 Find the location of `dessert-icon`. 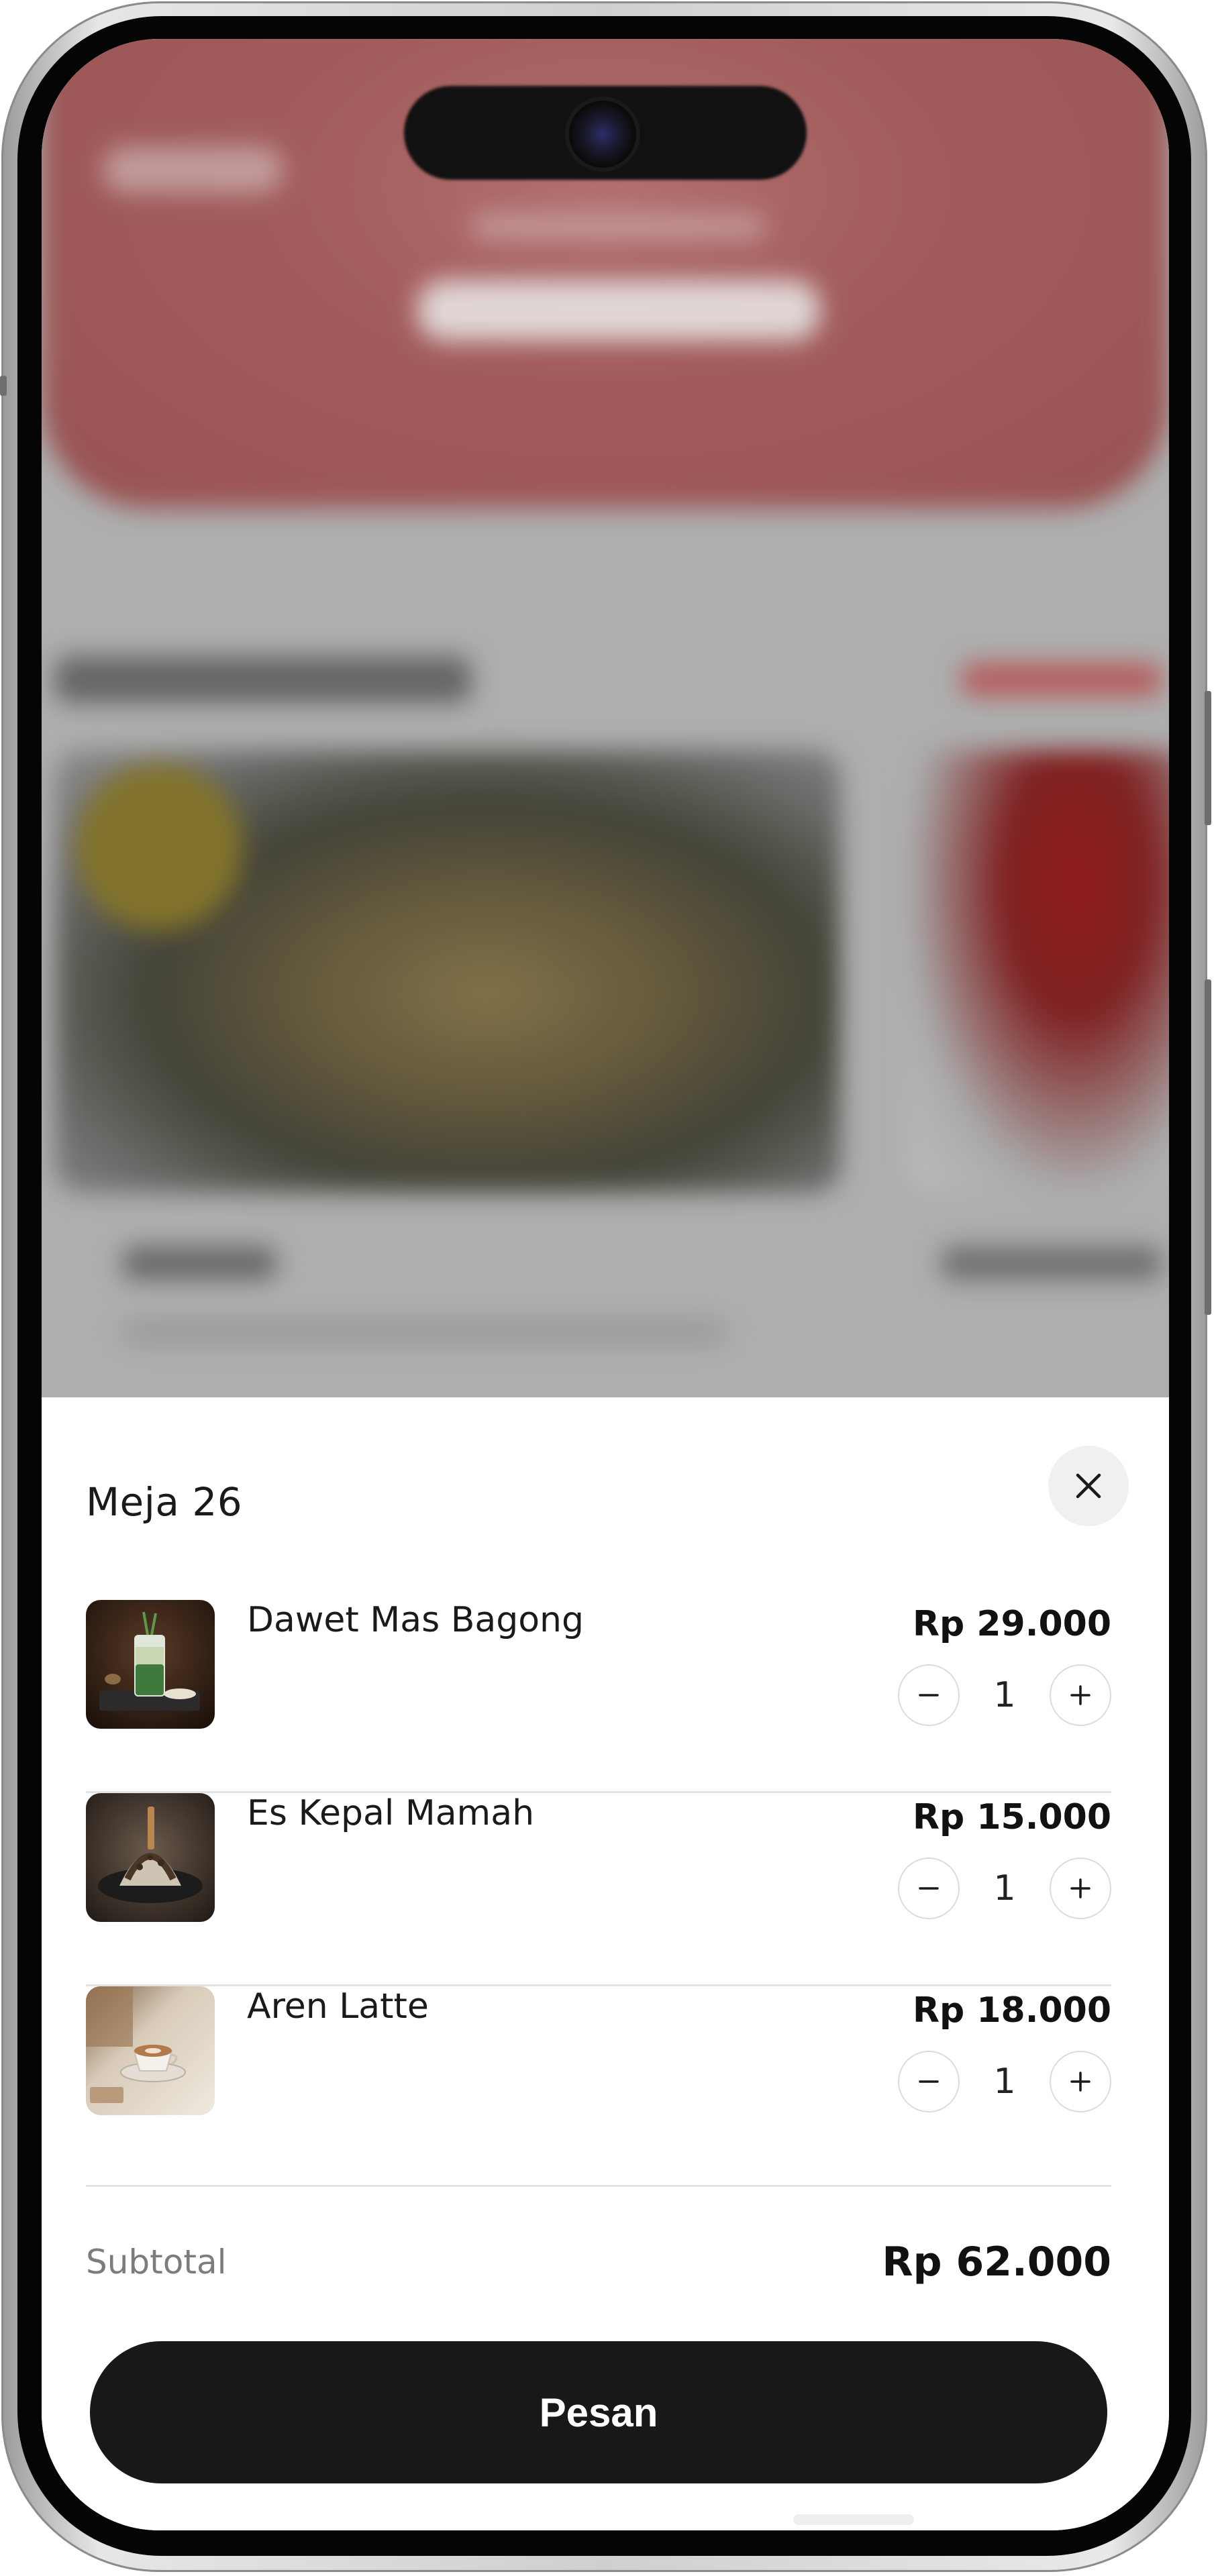

dessert-icon is located at coordinates (151, 1857).